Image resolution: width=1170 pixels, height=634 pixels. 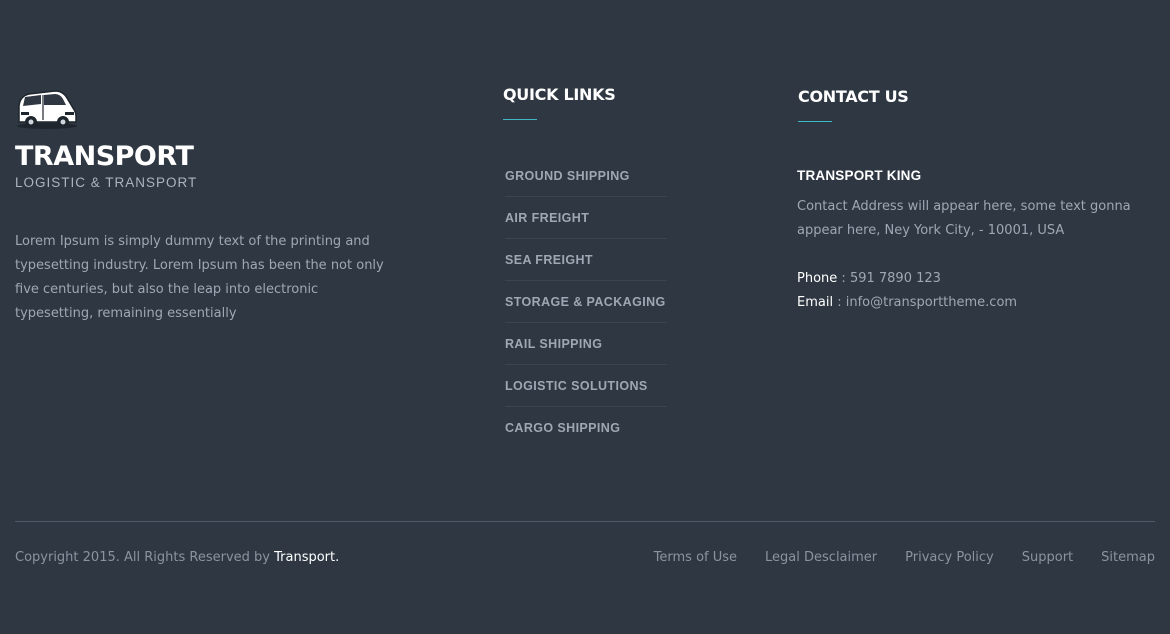 I want to click on email-label: Email, so click(x=815, y=302).